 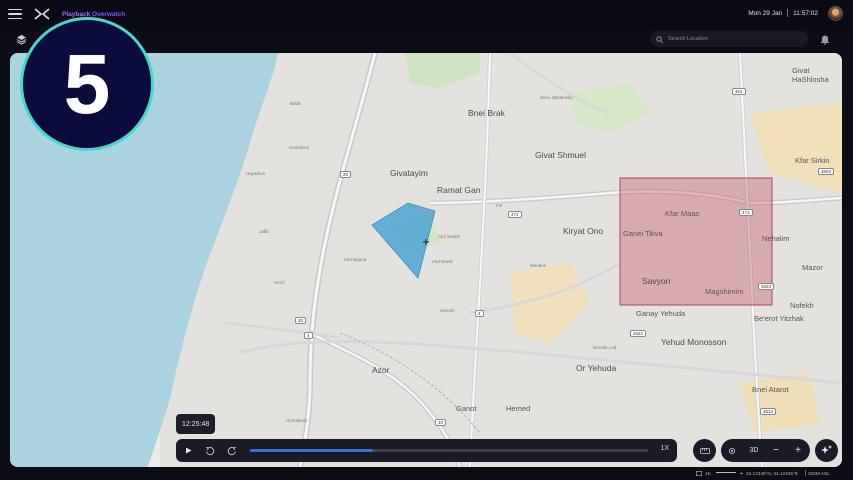 I want to click on crosshair-icon, so click(x=732, y=450).